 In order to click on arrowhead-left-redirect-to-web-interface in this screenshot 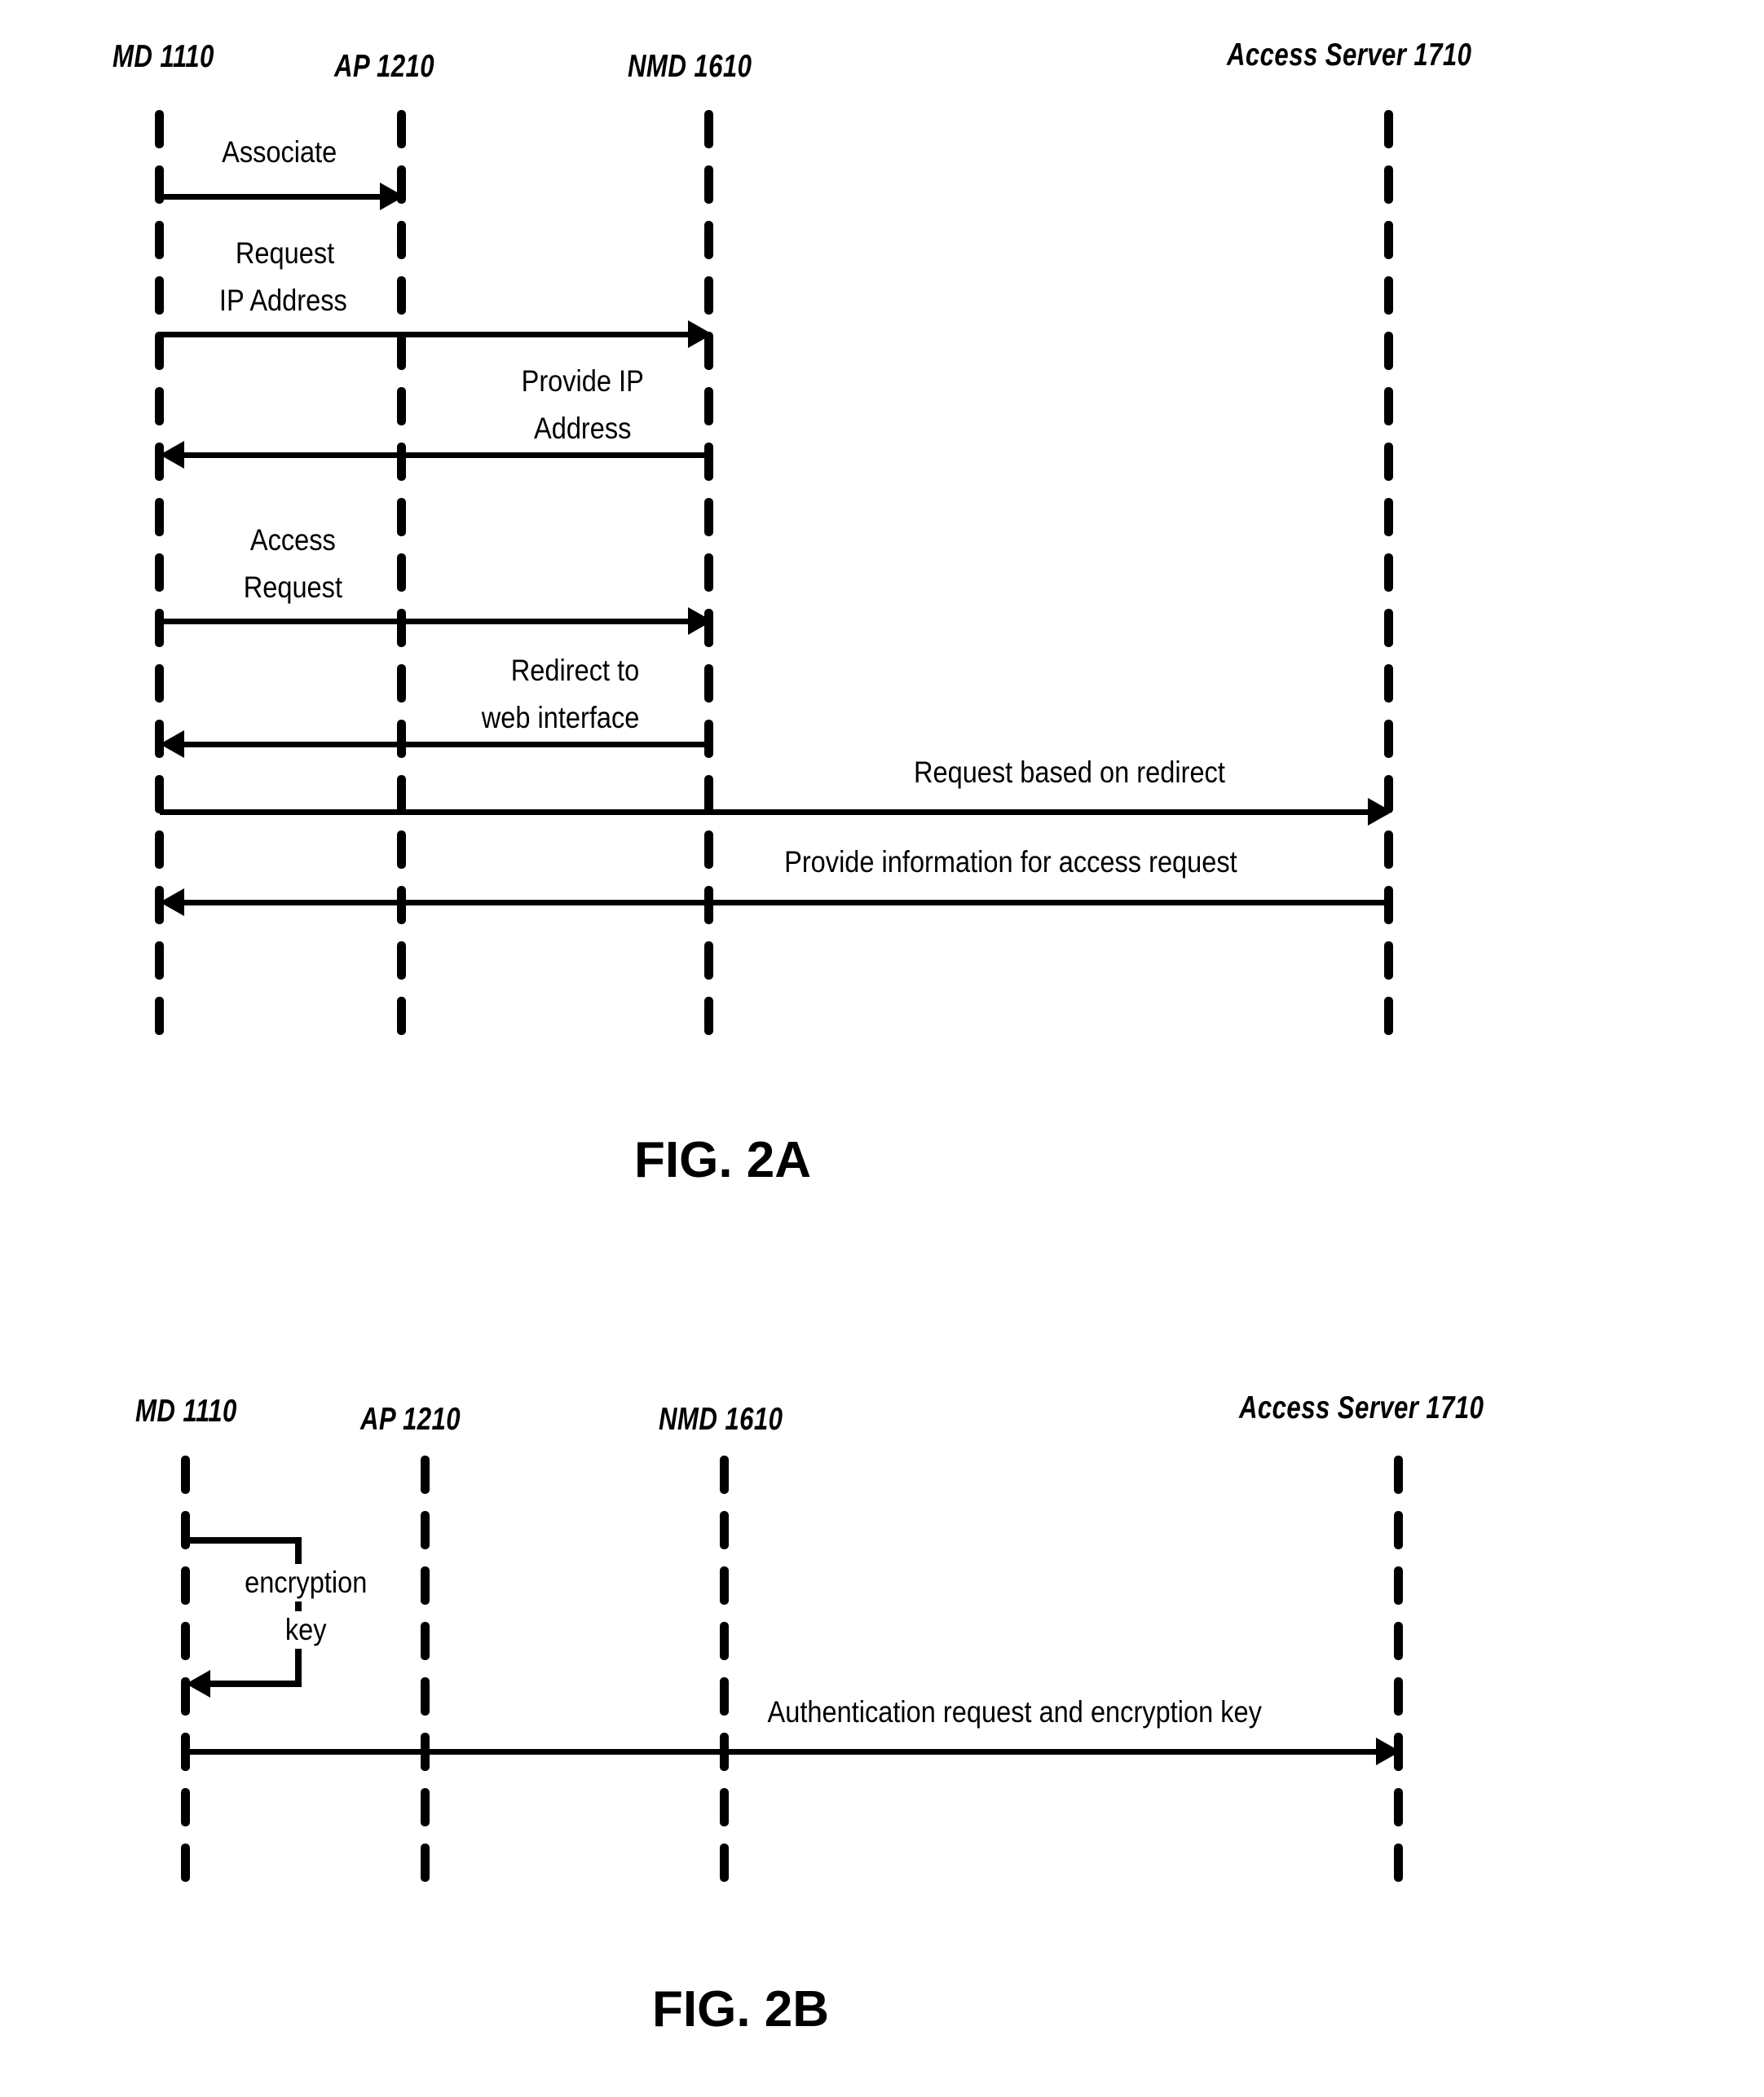, I will do `click(172, 744)`.